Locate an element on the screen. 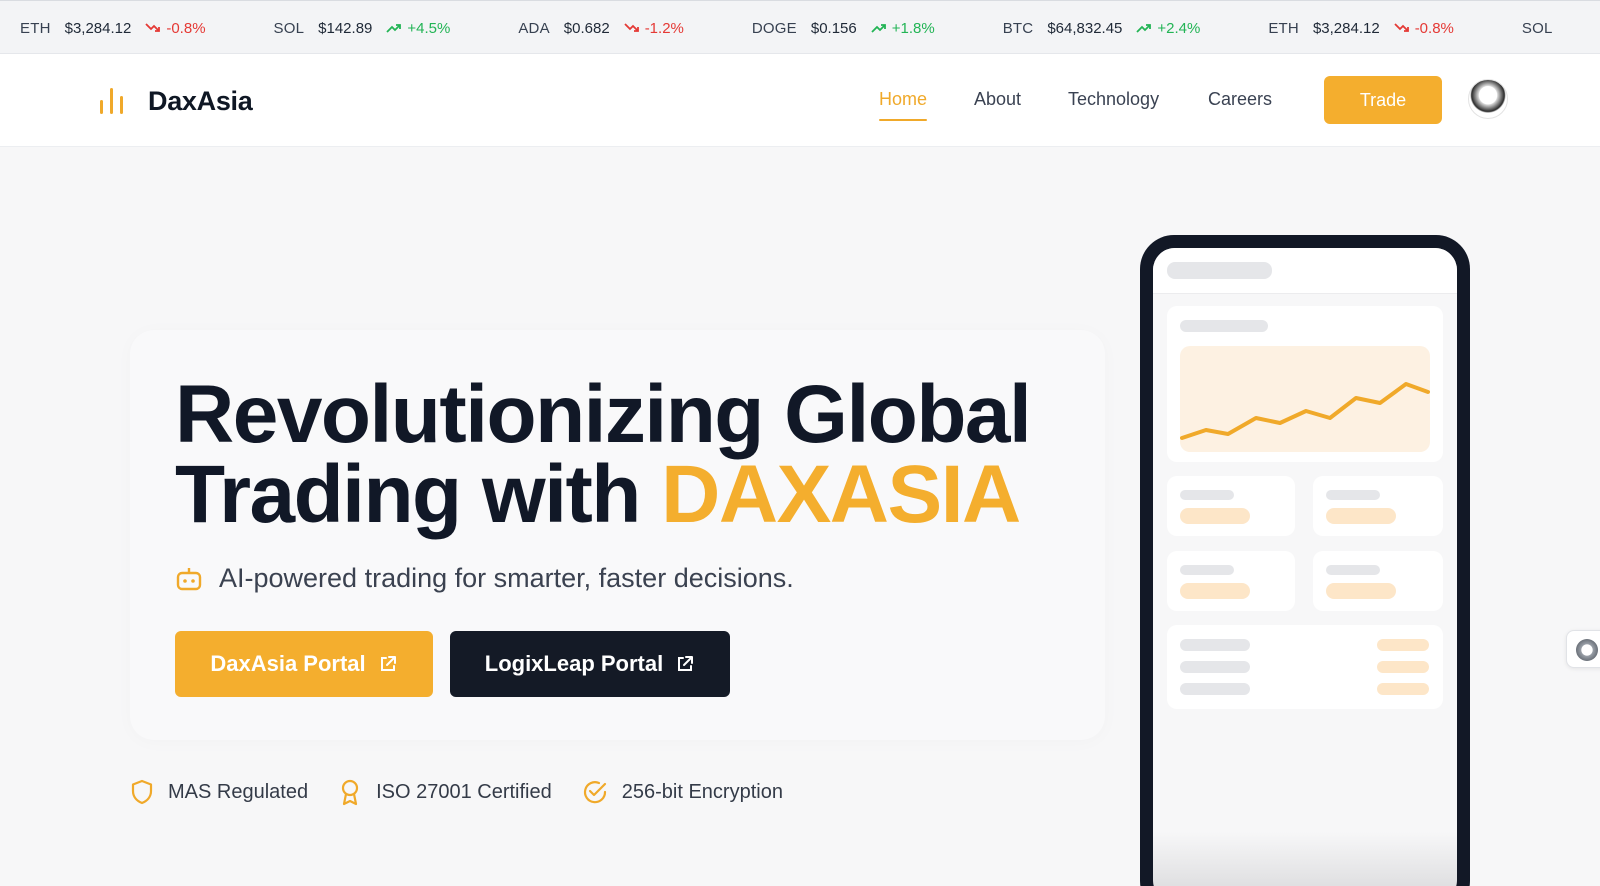 The height and width of the screenshot is (886, 1600). headline-accent: DAXASIA is located at coordinates (841, 494).